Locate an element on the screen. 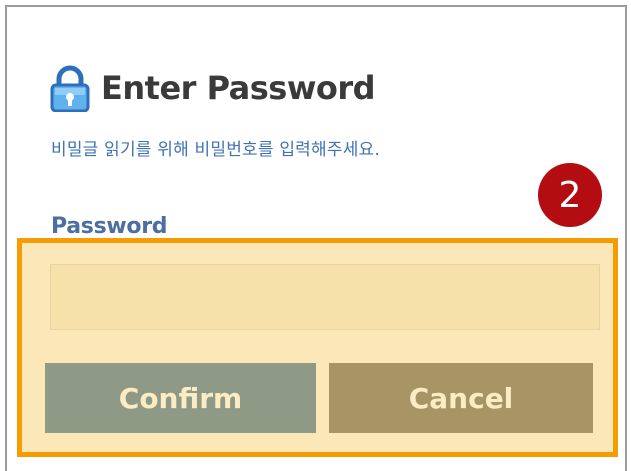 Image resolution: width=631 pixels, height=471 pixels. lock-icon is located at coordinates (70, 88).